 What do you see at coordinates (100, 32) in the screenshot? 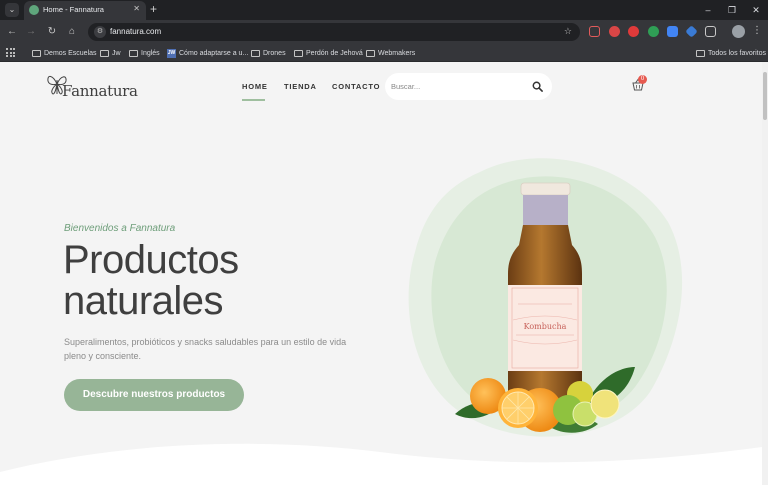
I see `site-info-icon: ⚙` at bounding box center [100, 32].